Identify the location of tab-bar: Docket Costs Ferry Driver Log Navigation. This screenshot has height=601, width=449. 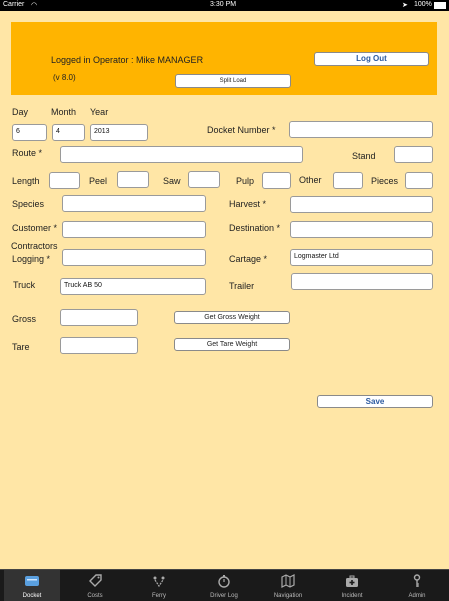
(224, 585).